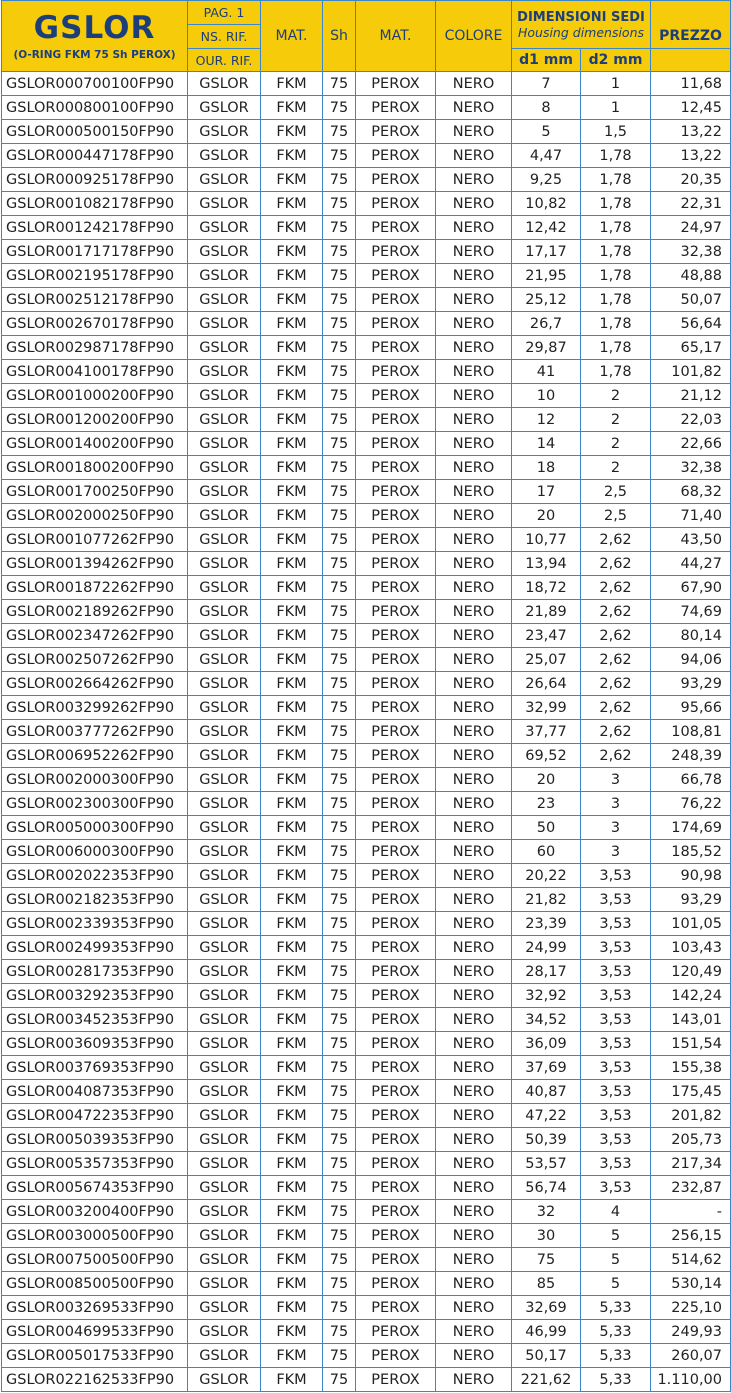 The image size is (731, 1393). What do you see at coordinates (94, 923) in the screenshot?
I see `code-cell: GSLOR002339353FP90` at bounding box center [94, 923].